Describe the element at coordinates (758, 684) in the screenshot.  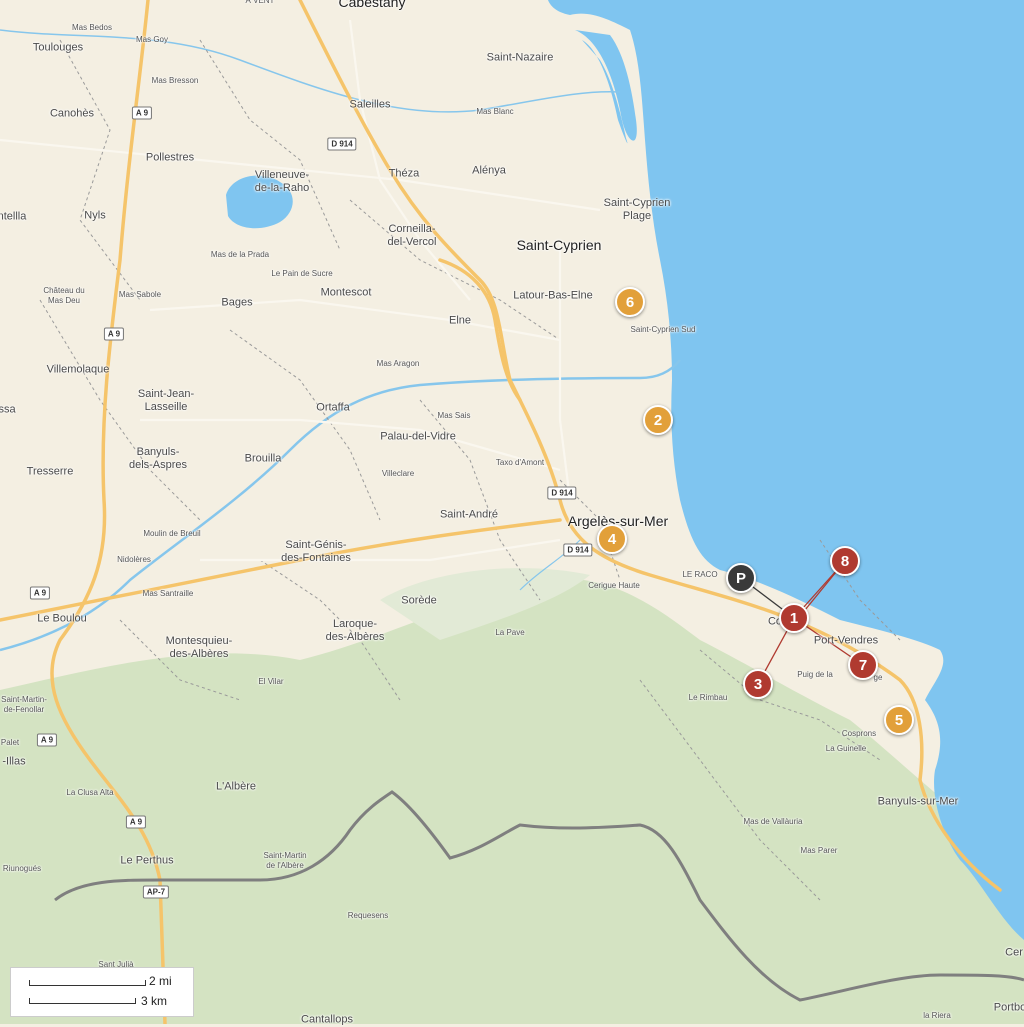
I see `marker-3: 3` at that location.